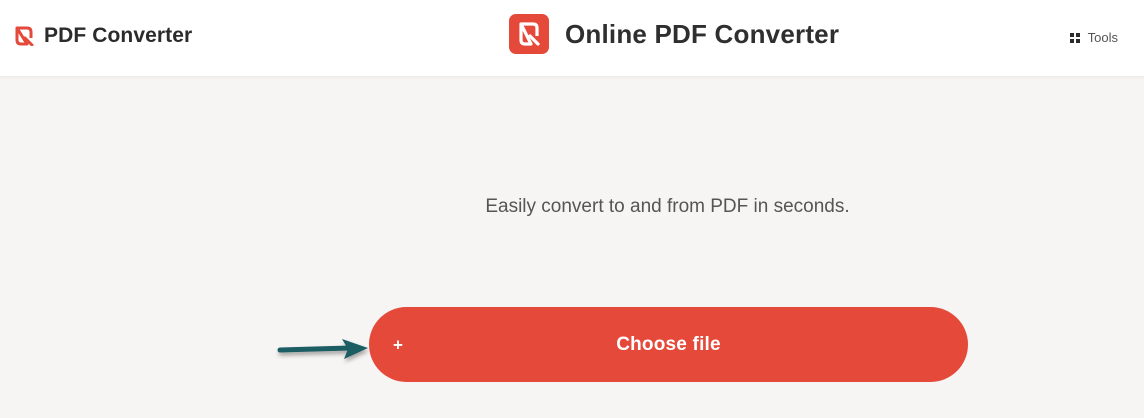 The width and height of the screenshot is (1144, 418). Describe the element at coordinates (1102, 37) in the screenshot. I see `tools-label: Tools` at that location.